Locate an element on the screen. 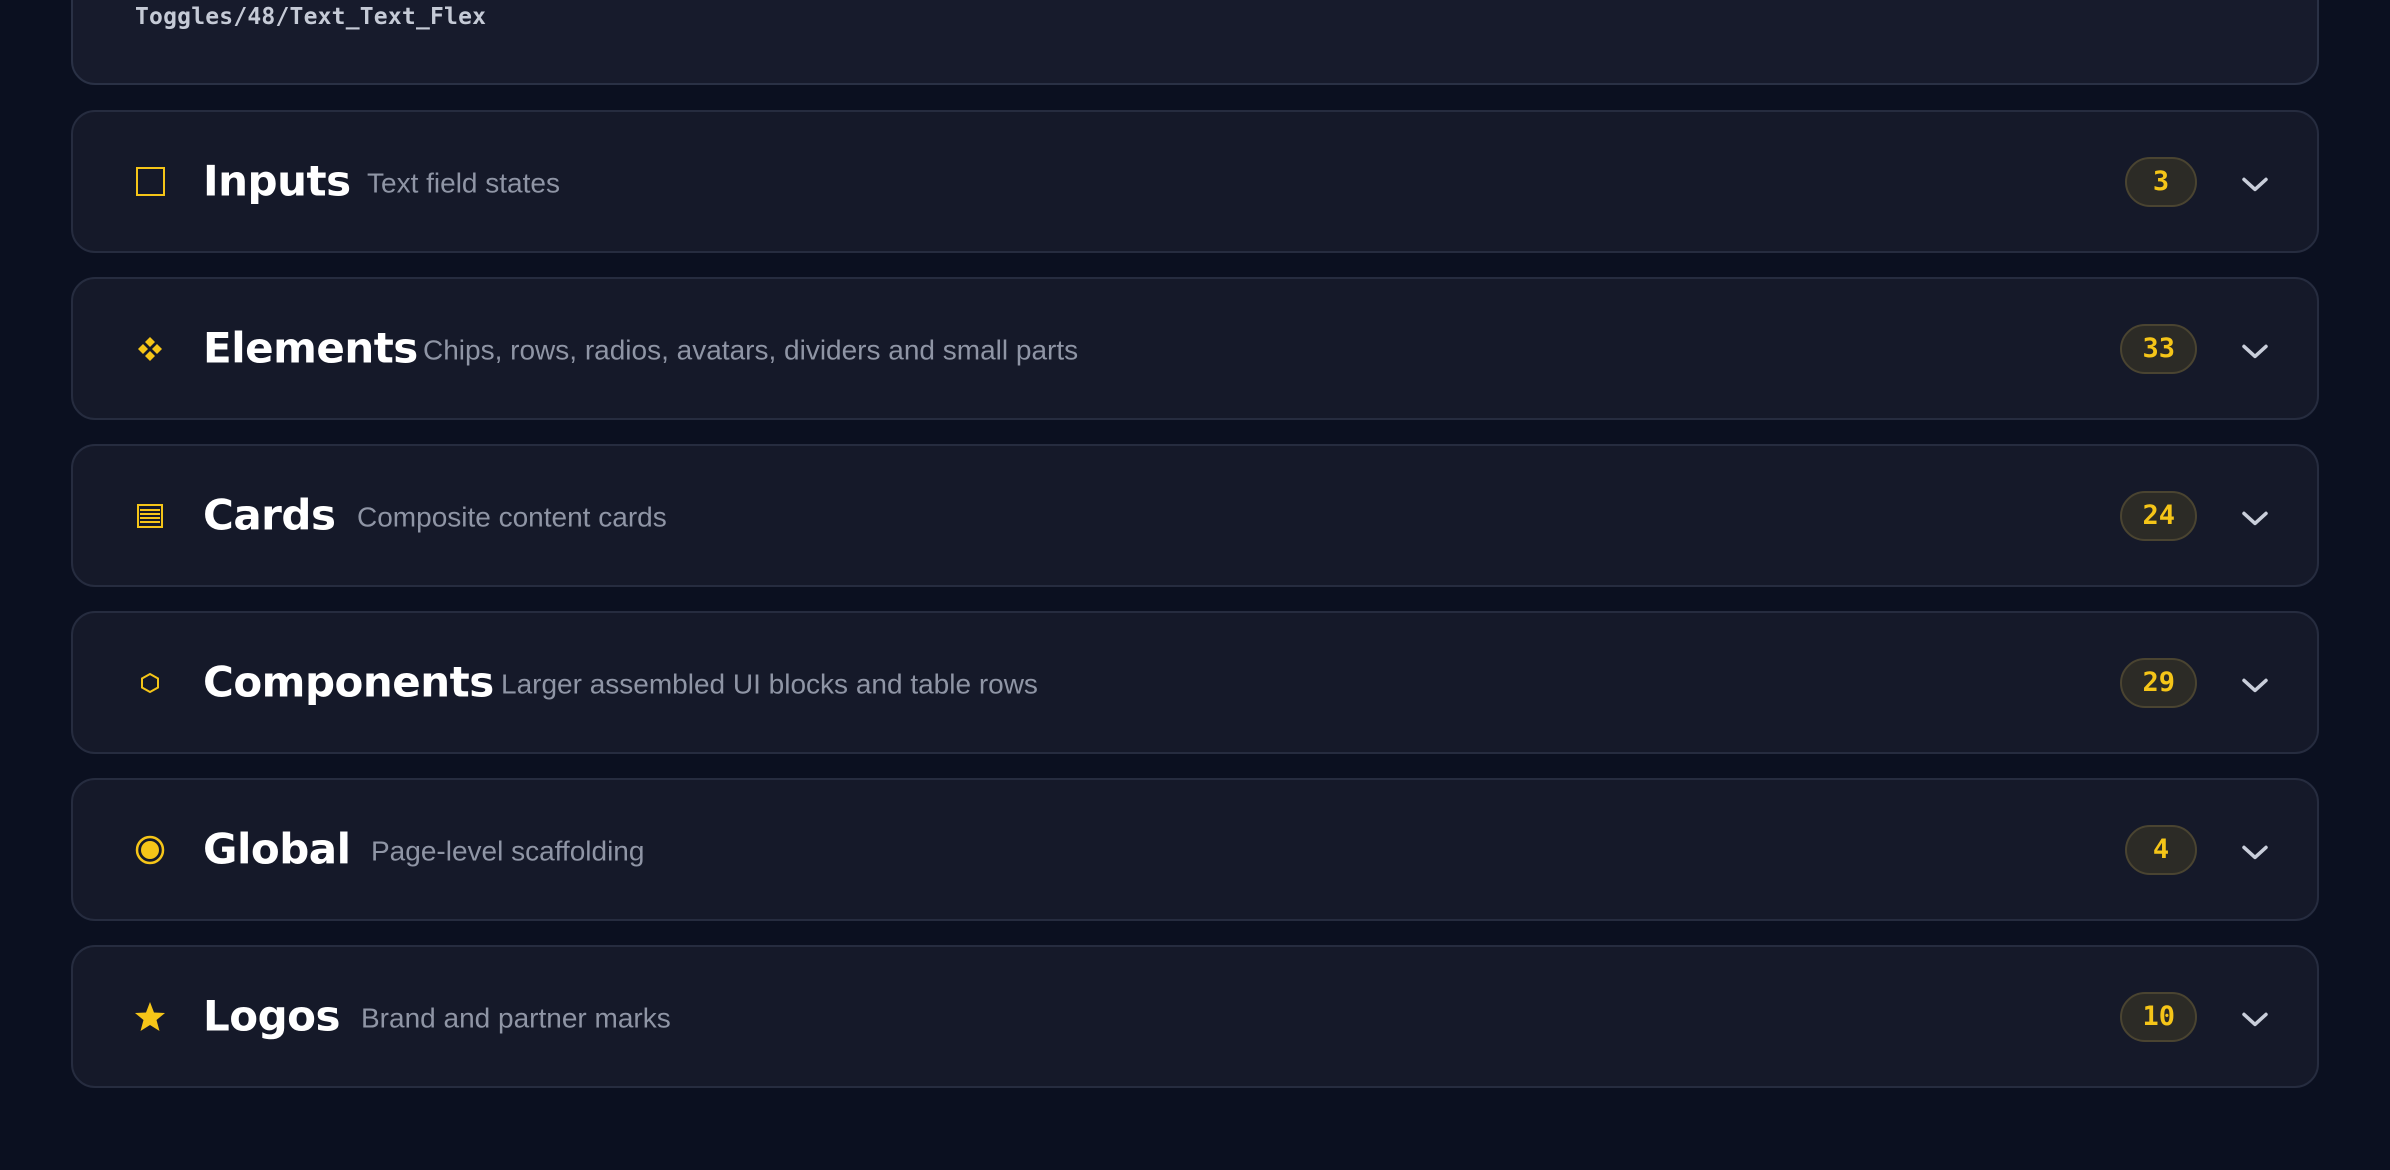 This screenshot has width=2390, height=1170. hexagon-icon is located at coordinates (150, 683).